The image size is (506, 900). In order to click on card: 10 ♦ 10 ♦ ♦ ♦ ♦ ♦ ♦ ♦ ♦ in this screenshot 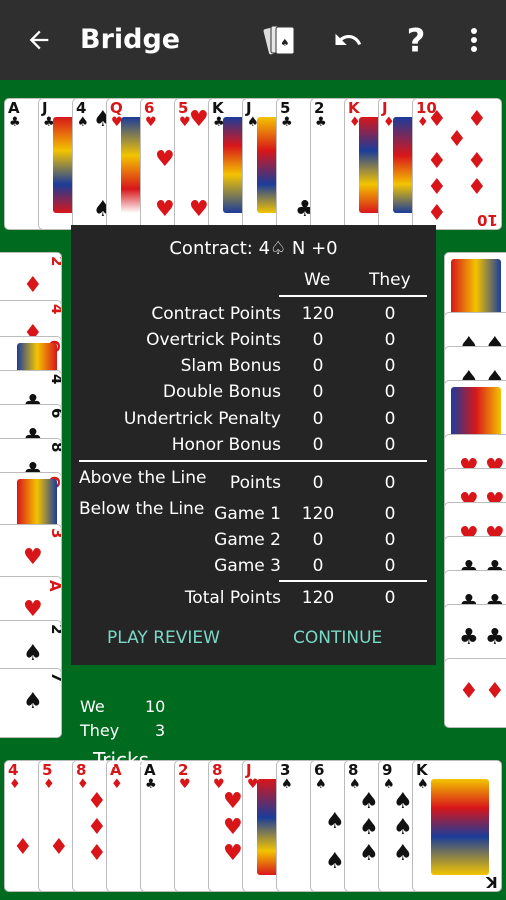, I will do `click(457, 164)`.